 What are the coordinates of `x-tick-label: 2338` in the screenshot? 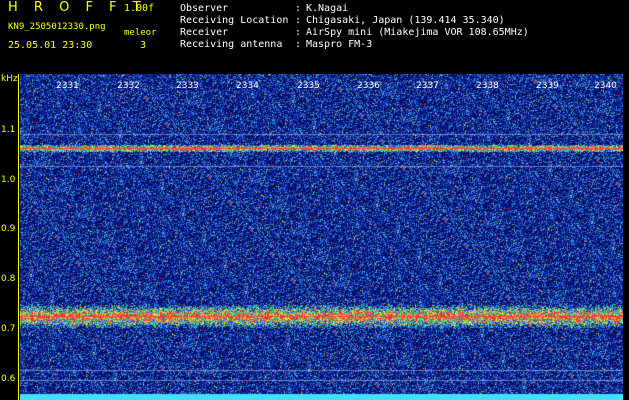 It's located at (487, 86).